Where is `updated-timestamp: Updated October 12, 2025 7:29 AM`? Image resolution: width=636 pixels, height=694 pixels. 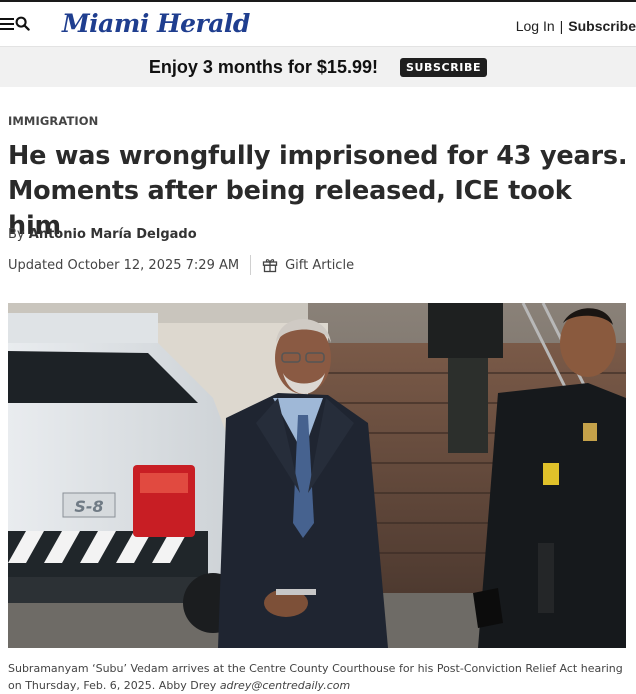
updated-timestamp: Updated October 12, 2025 7:29 AM is located at coordinates (124, 265).